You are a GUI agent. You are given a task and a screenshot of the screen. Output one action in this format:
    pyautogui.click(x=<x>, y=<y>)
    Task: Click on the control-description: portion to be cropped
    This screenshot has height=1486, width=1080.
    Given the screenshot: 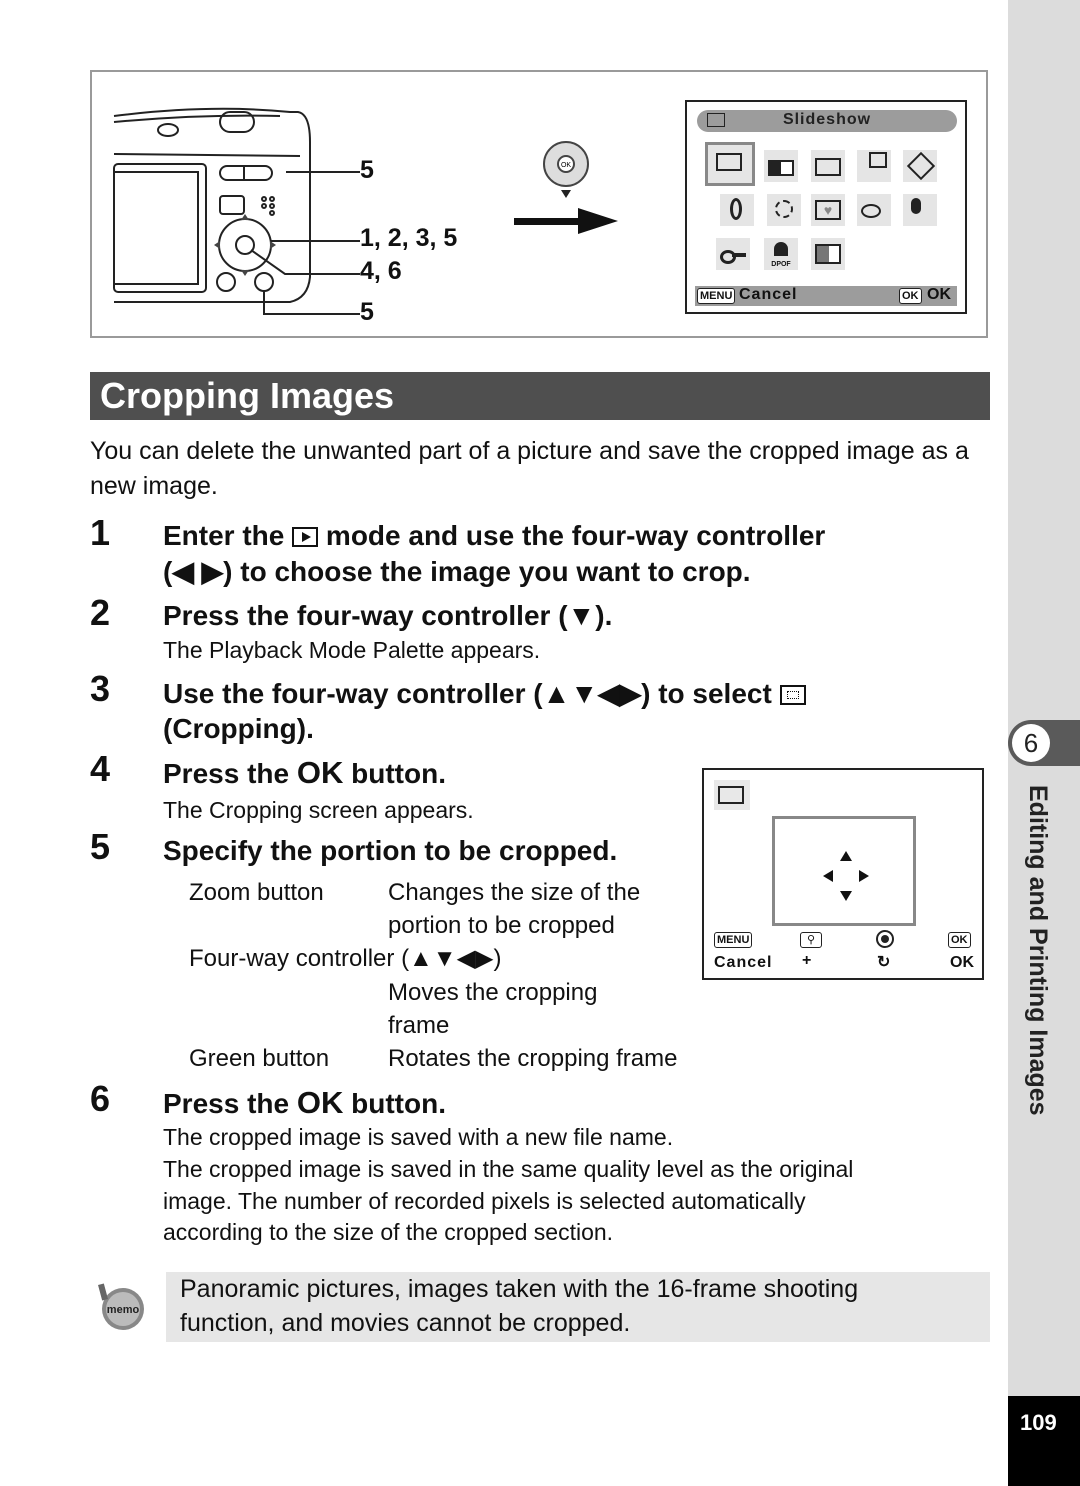 What is the action you would take?
    pyautogui.click(x=501, y=925)
    